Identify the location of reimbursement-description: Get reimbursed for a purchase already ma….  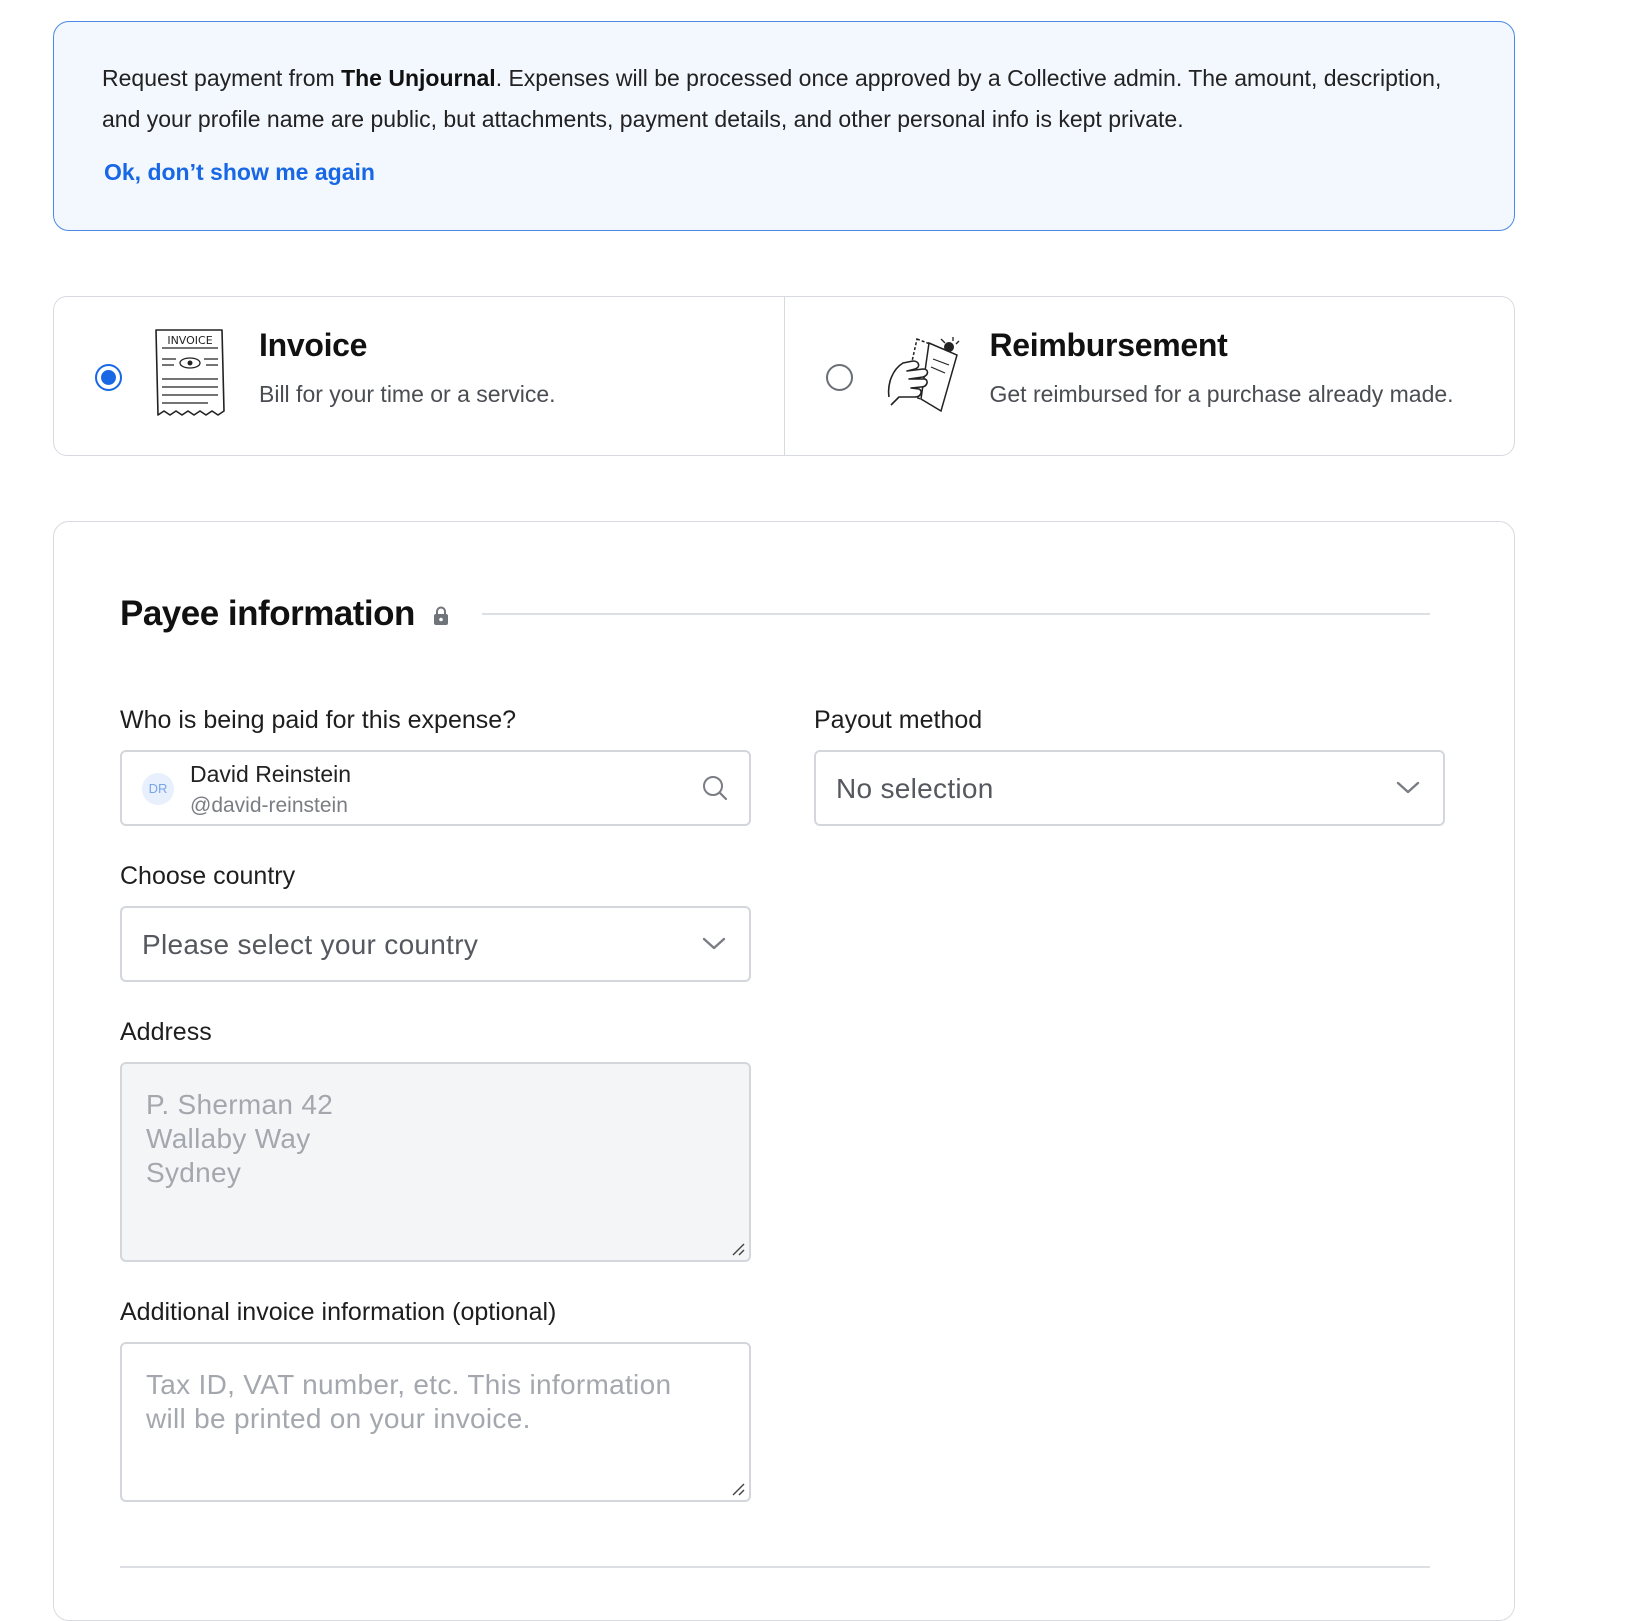
(1221, 394).